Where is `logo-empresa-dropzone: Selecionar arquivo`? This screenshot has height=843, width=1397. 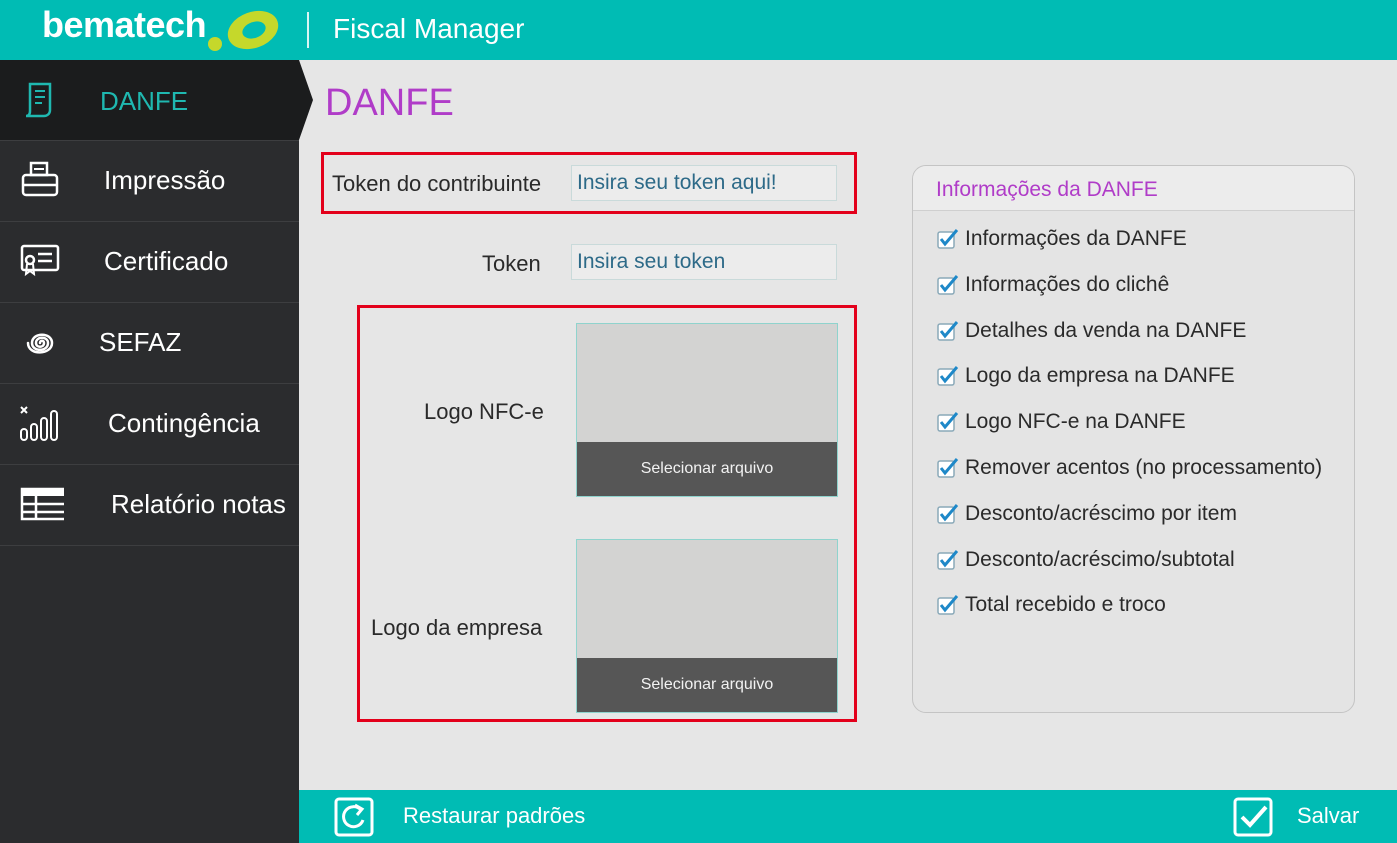 logo-empresa-dropzone: Selecionar arquivo is located at coordinates (707, 626).